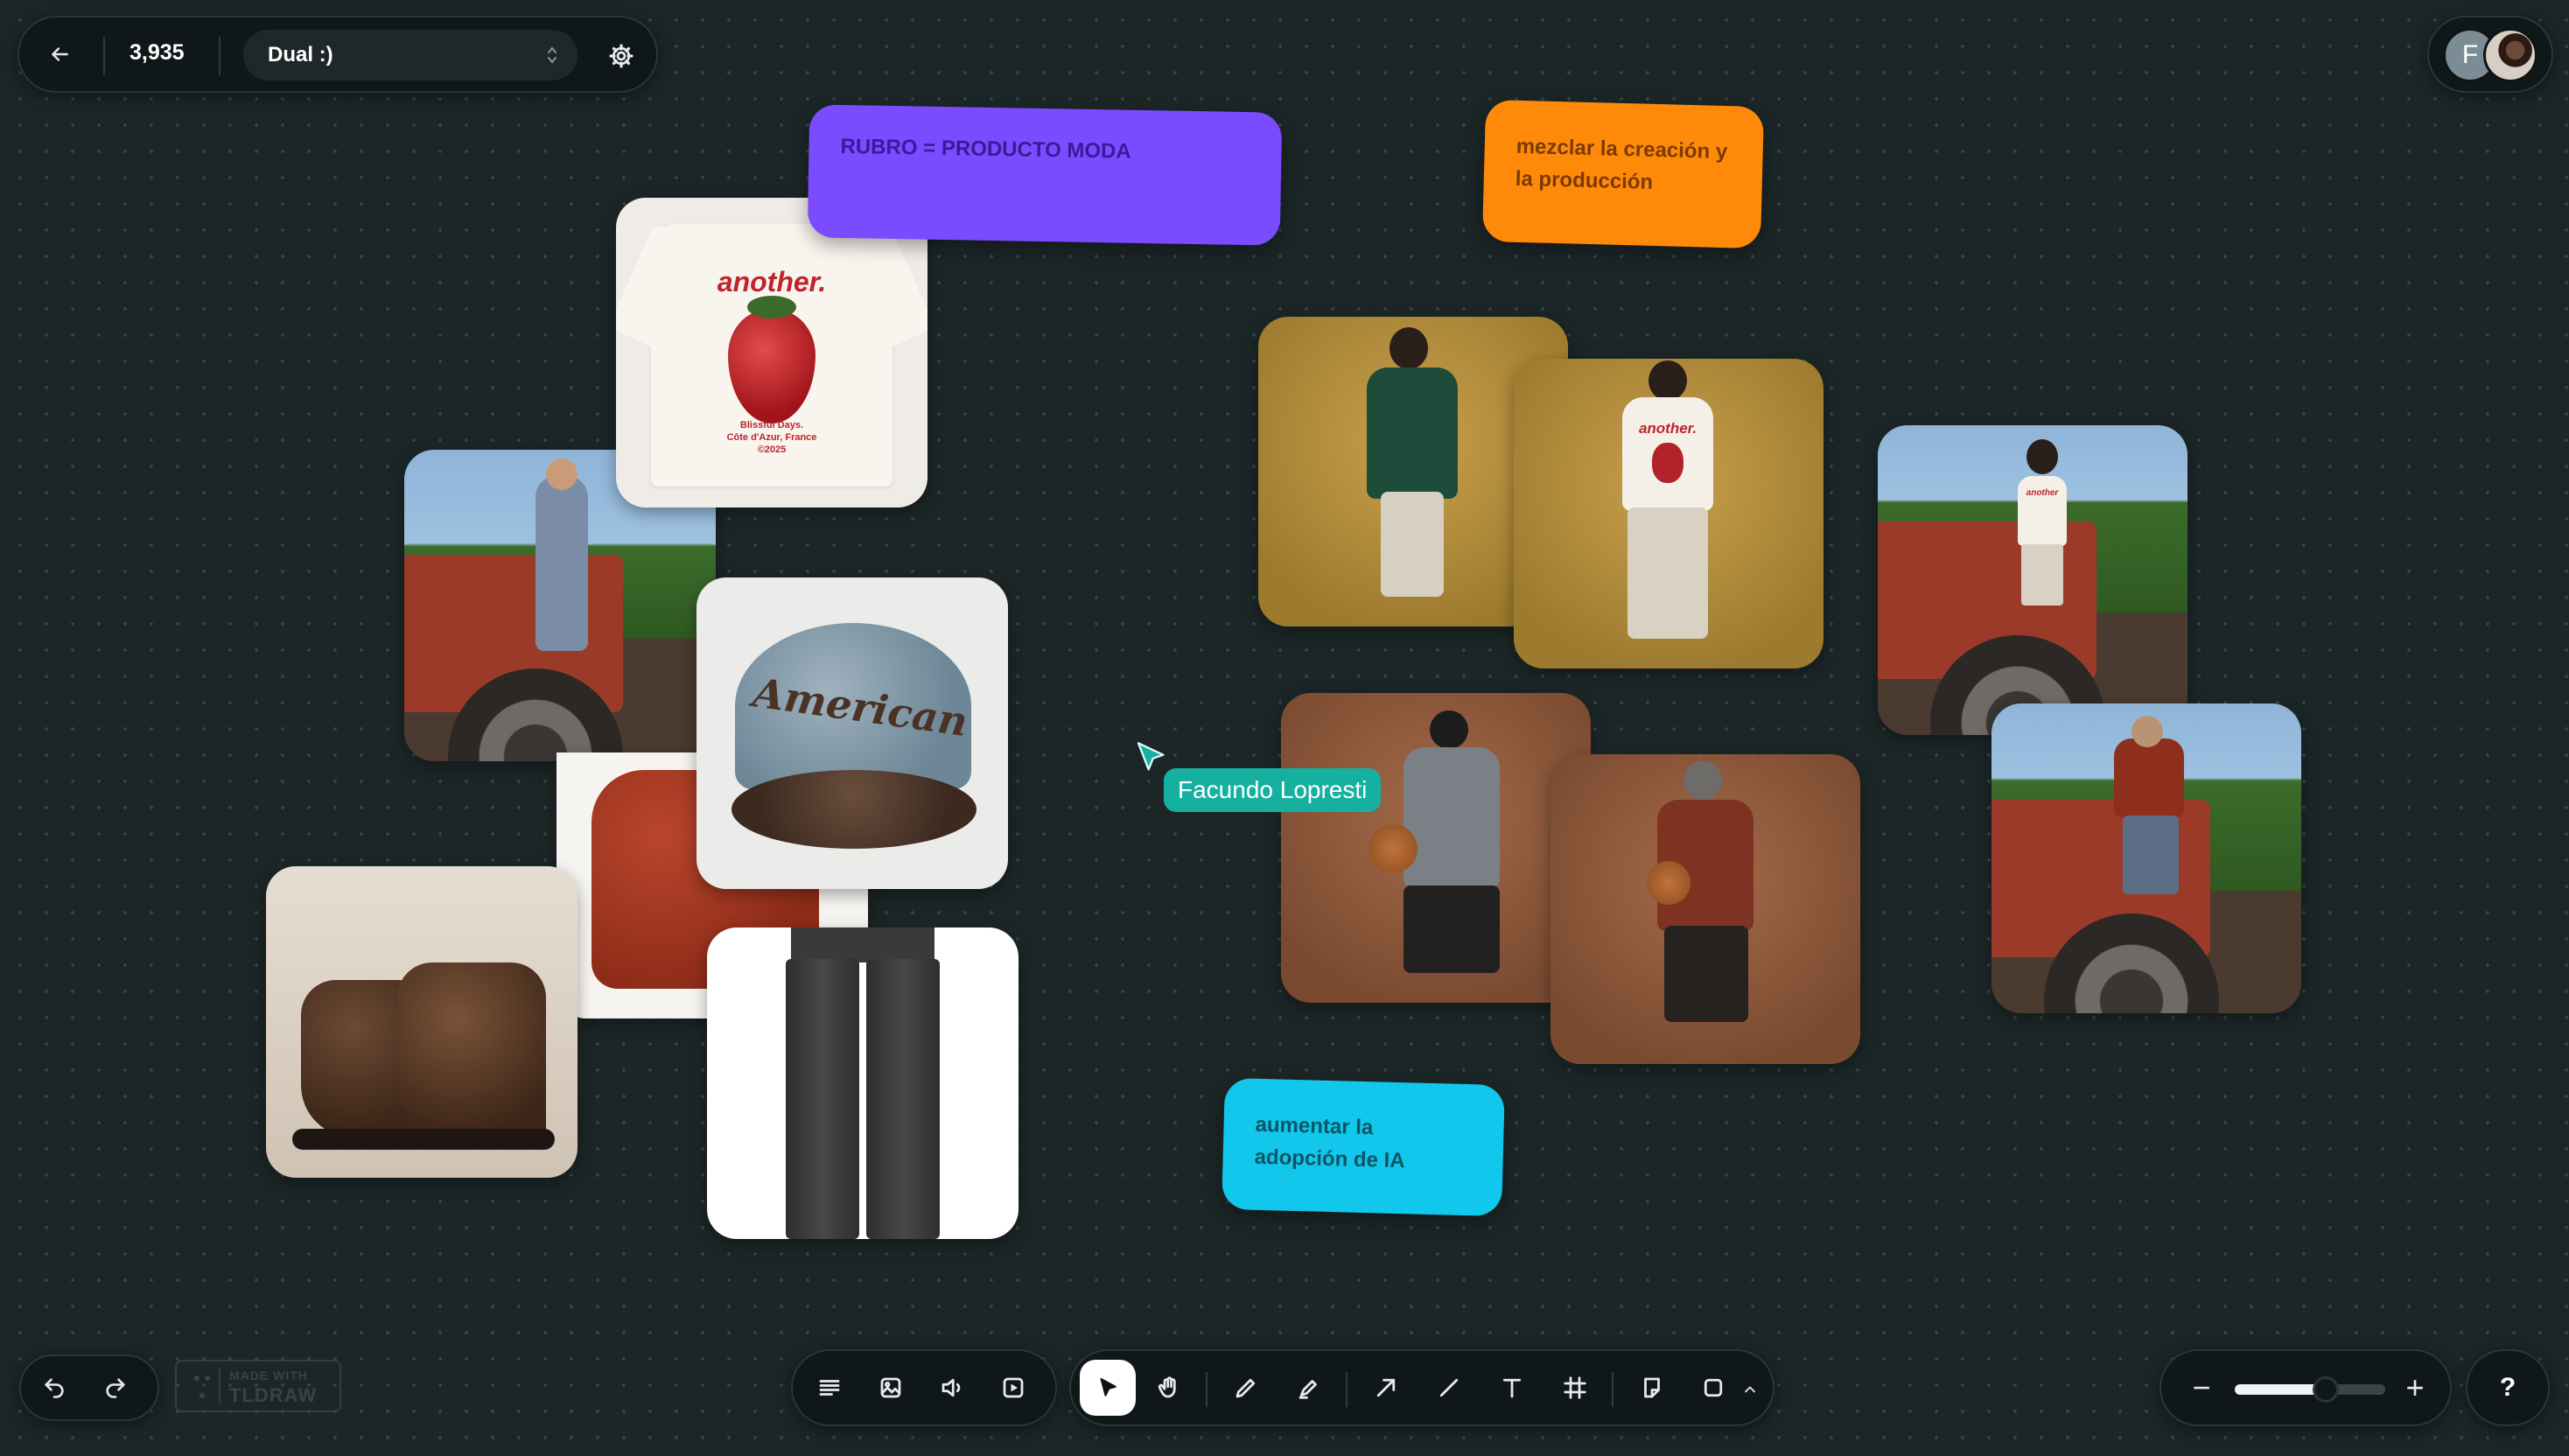 The height and width of the screenshot is (1456, 2569). I want to click on help-icon: ?, so click(2507, 1387).